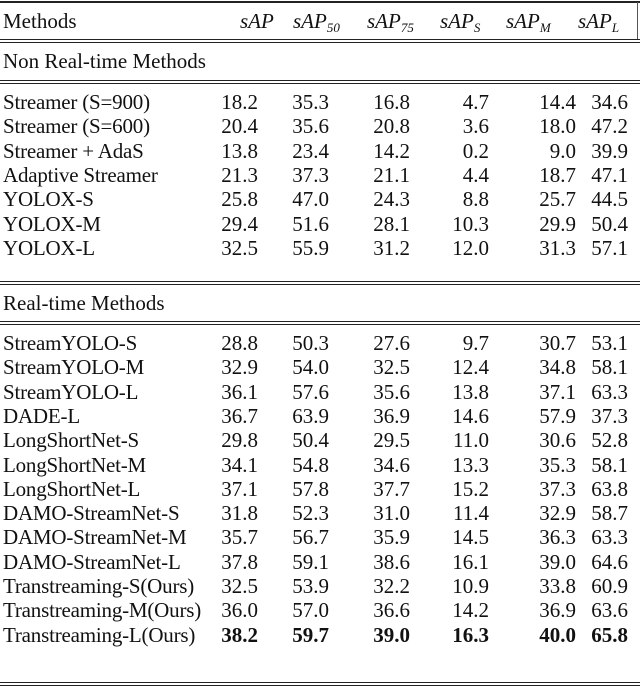  I want to click on metric-cell: 58.7, so click(609, 513).